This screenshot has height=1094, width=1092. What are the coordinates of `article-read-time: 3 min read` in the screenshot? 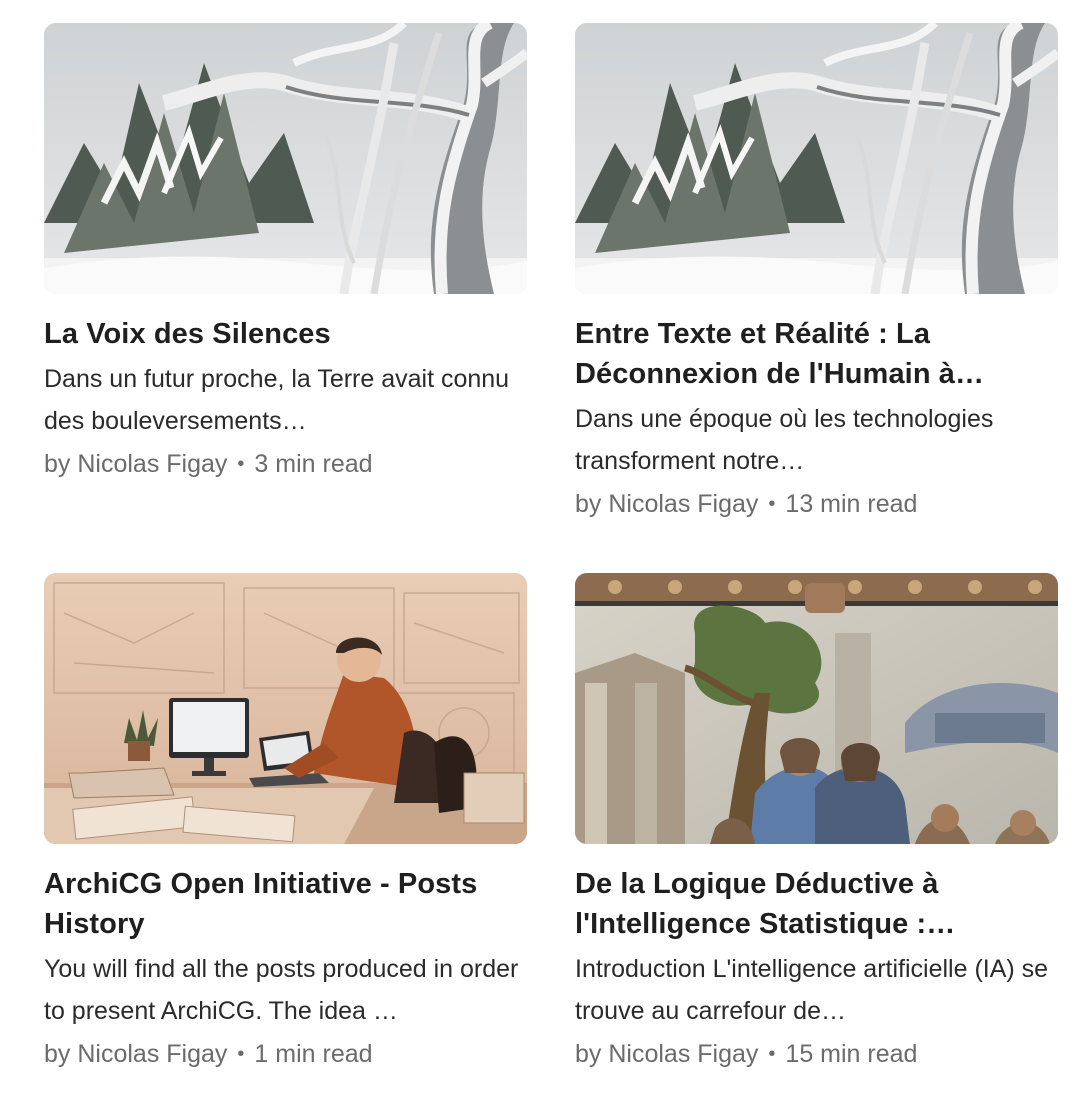 It's located at (313, 464).